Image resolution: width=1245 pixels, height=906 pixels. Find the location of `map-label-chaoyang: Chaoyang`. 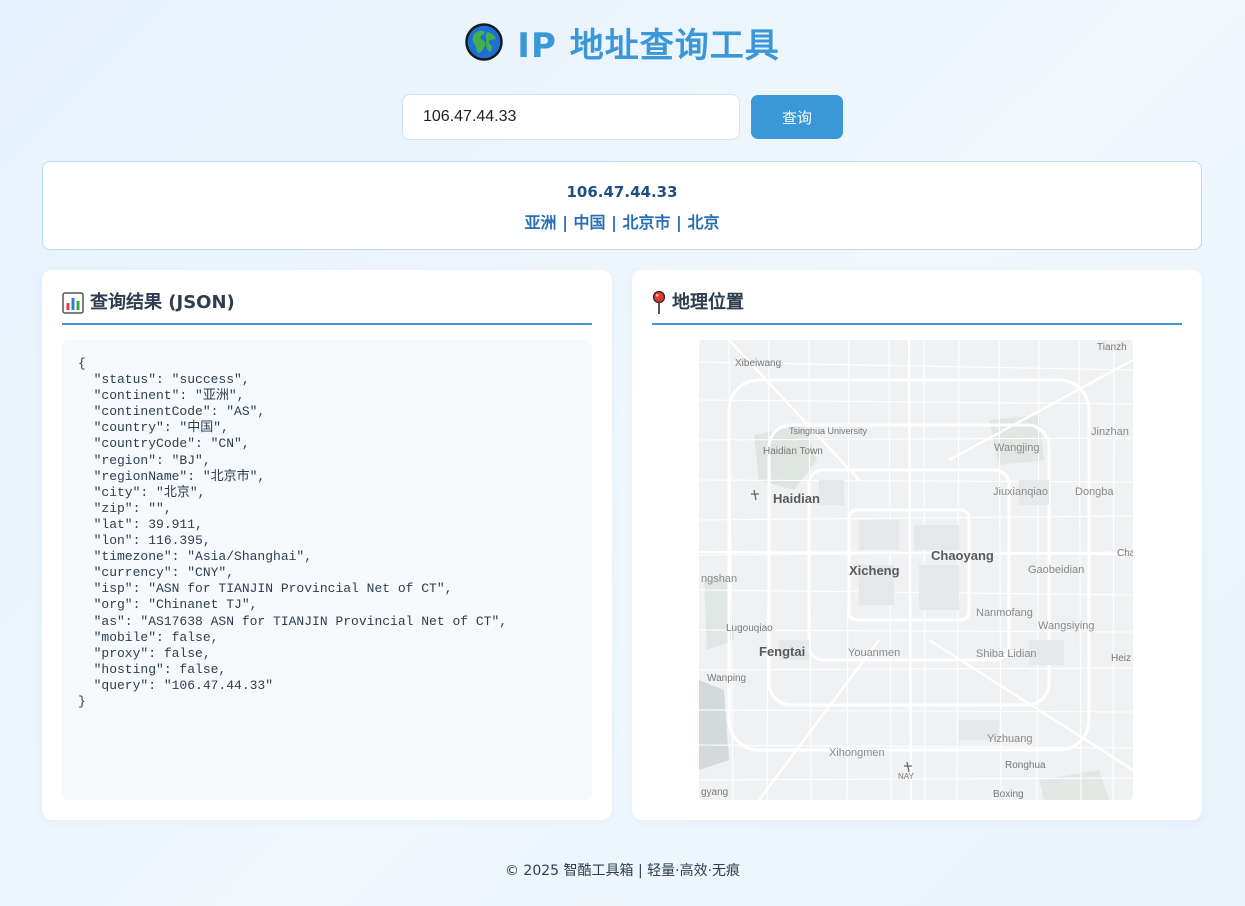

map-label-chaoyang: Chaoyang is located at coordinates (962, 555).